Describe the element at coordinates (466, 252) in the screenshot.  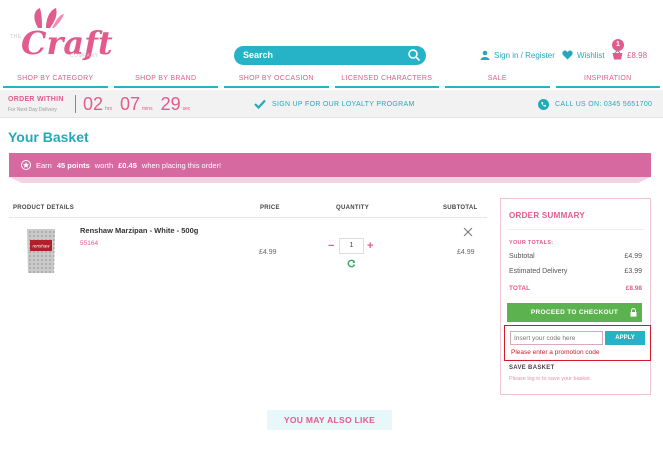
I see `product-subtotal: £4.99` at that location.